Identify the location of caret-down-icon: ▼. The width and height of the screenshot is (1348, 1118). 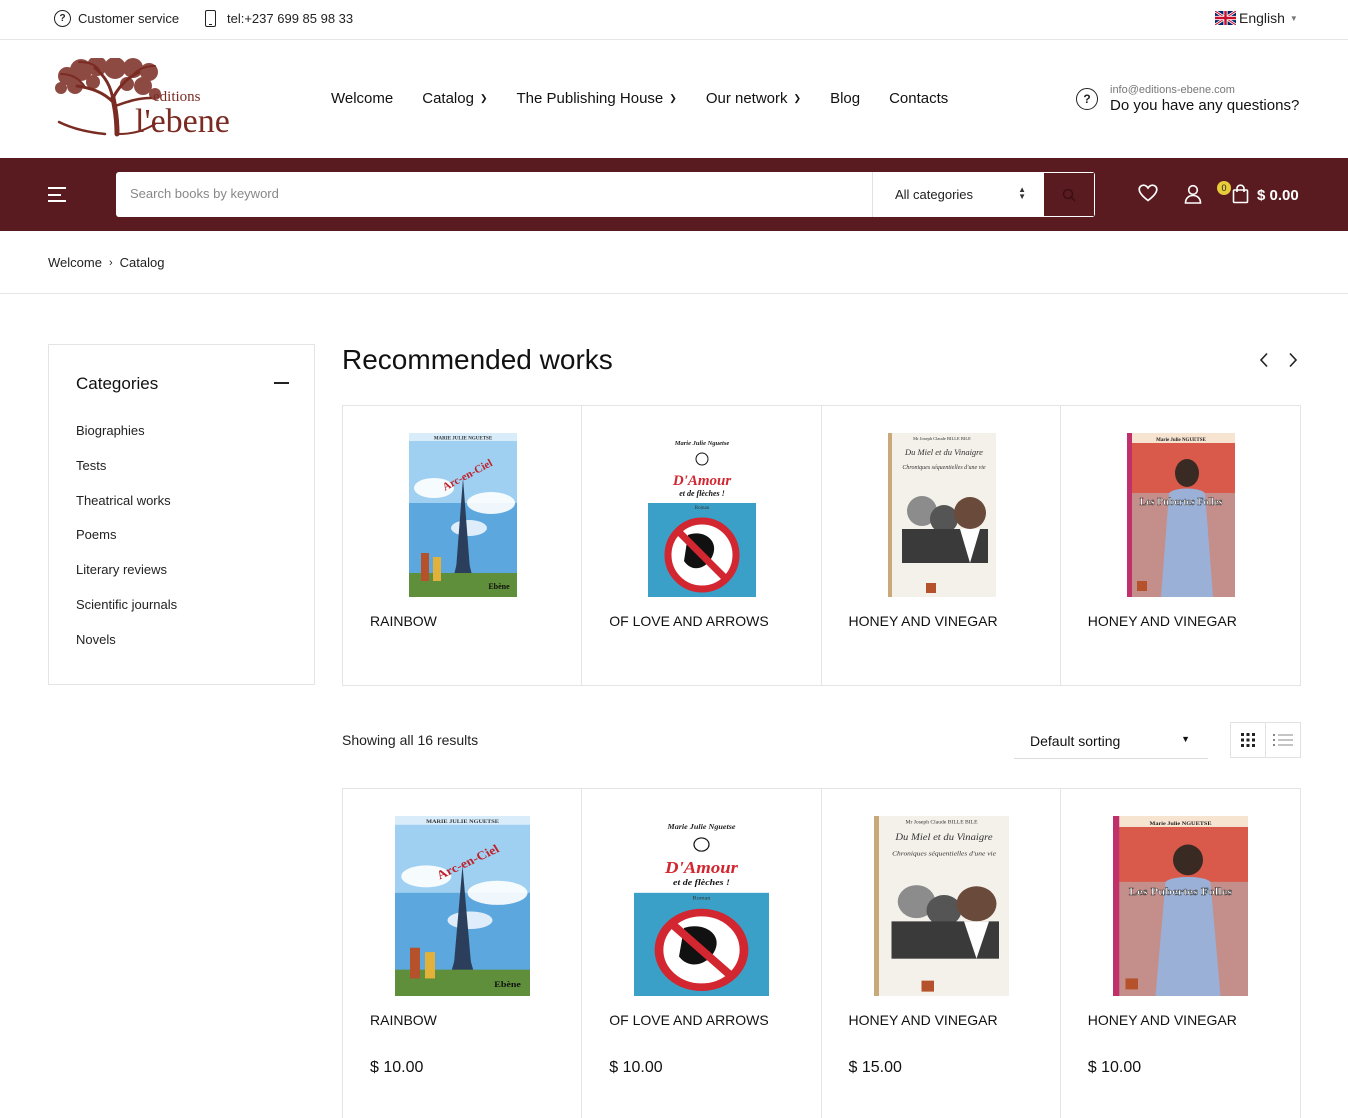
(1293, 18).